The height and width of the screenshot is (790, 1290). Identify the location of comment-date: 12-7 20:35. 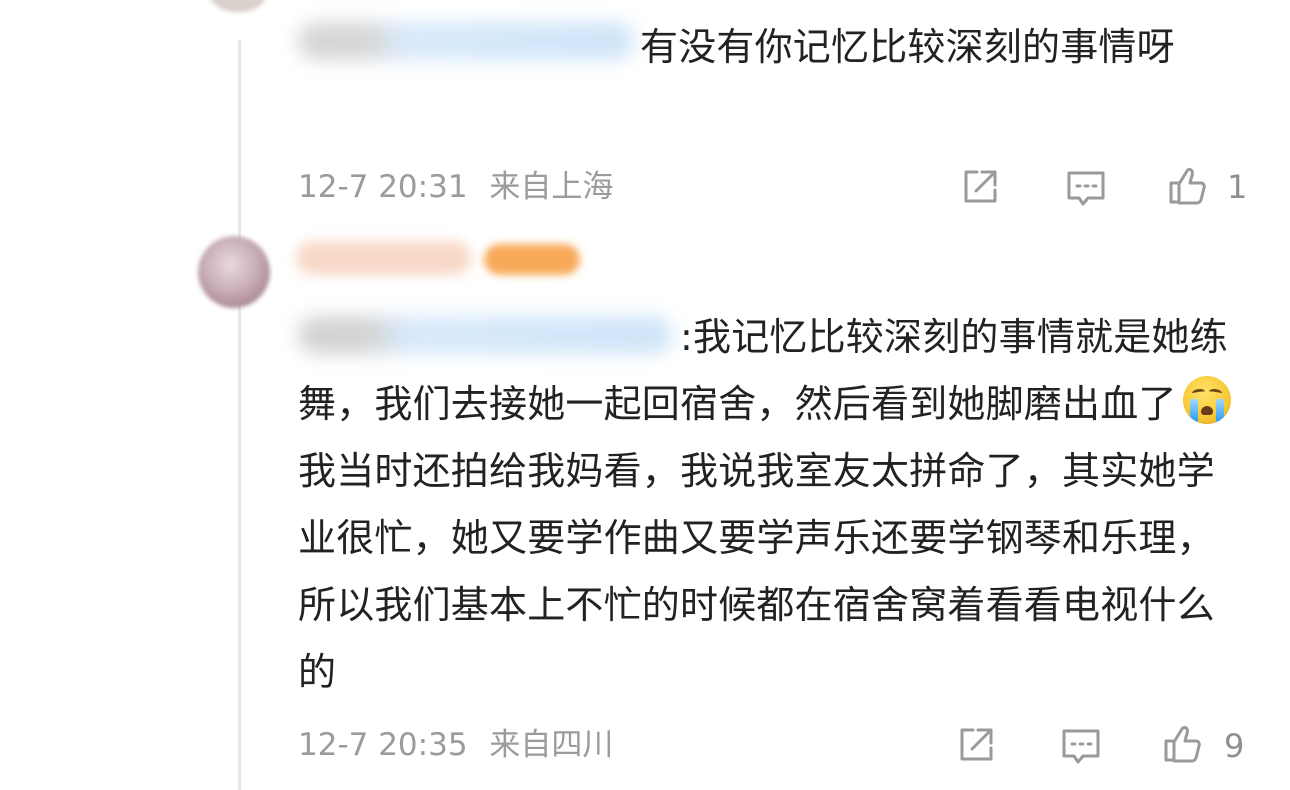
(383, 745).